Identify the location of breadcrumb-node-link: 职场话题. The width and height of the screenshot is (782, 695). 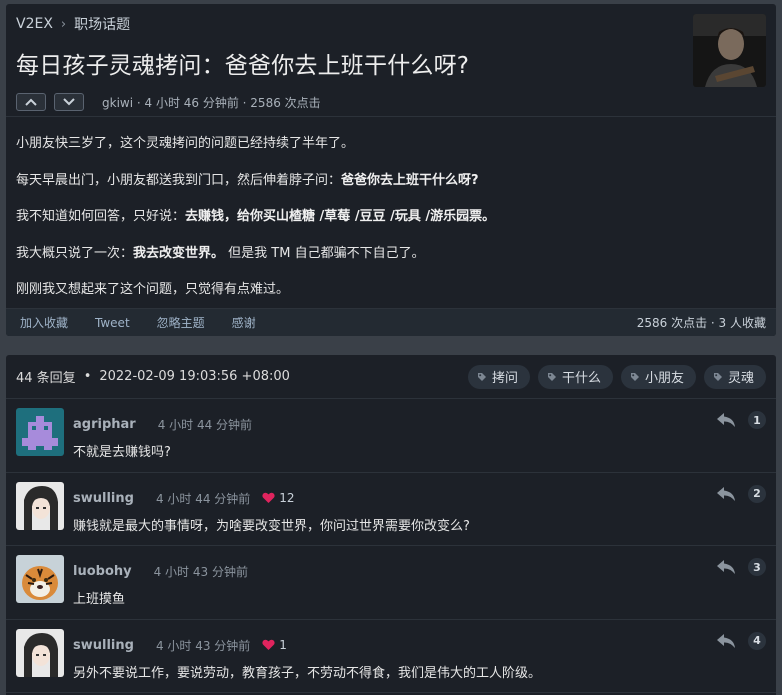
(102, 24).